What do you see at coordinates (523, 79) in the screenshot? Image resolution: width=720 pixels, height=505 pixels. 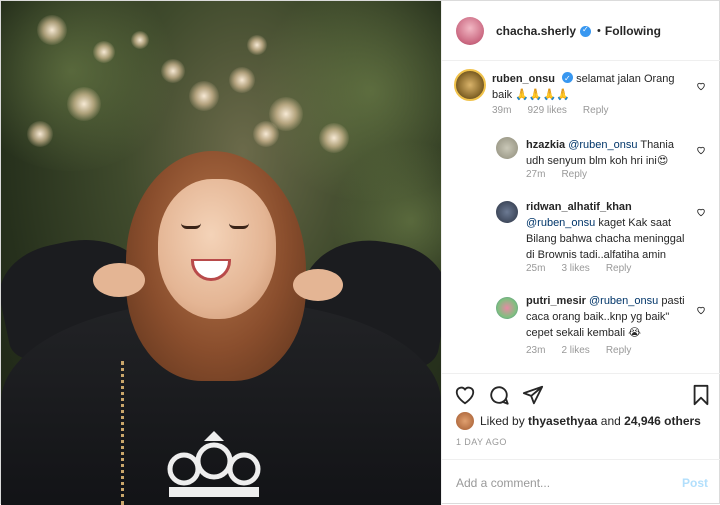 I see `comment-username: ruben_onsu` at bounding box center [523, 79].